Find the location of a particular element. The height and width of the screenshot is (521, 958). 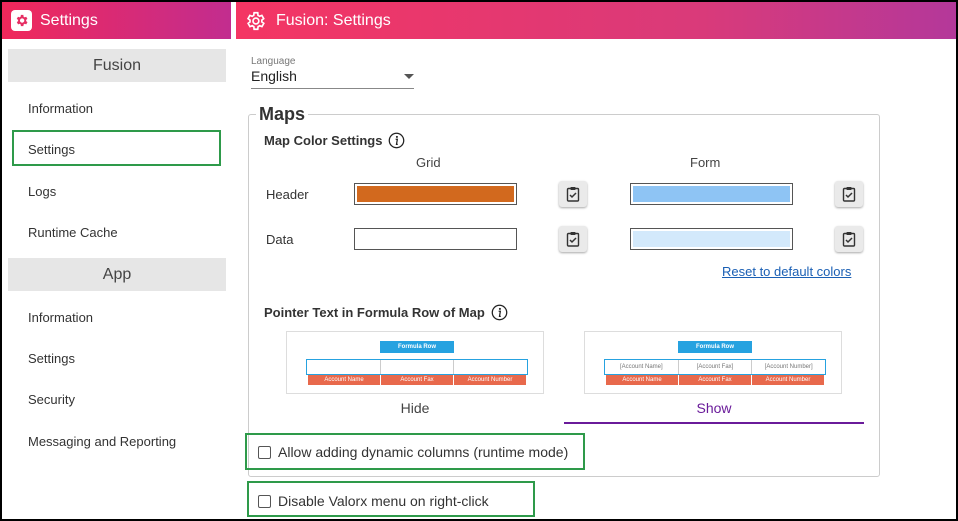

preview-cell: [Account Name] is located at coordinates (642, 367).